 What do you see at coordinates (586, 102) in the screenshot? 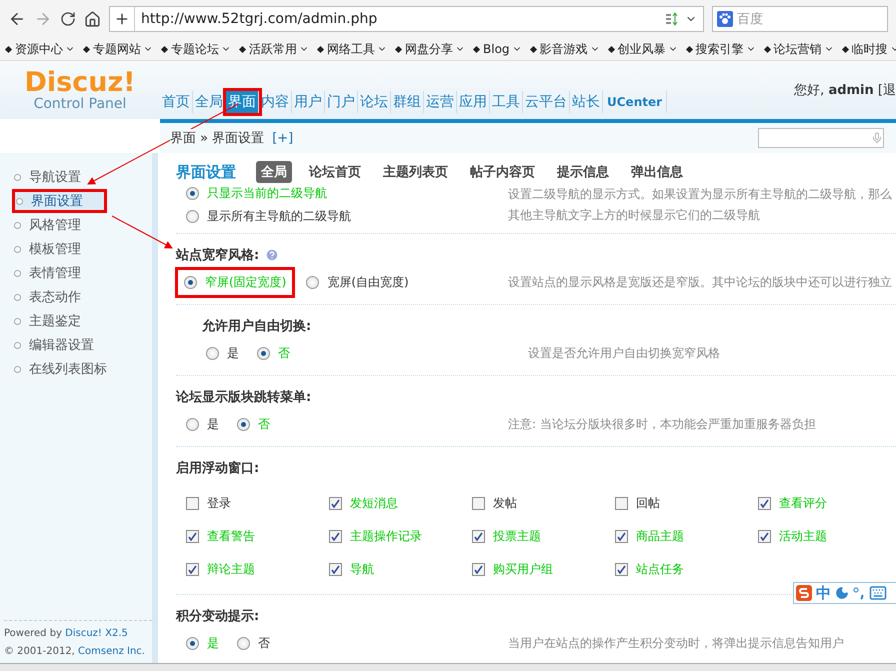
I see `nav-tab: 站长` at bounding box center [586, 102].